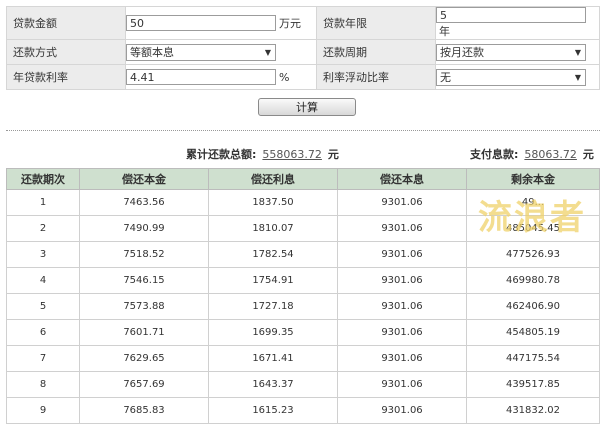  Describe the element at coordinates (43, 410) in the screenshot. I see `period-cell: 9` at that location.